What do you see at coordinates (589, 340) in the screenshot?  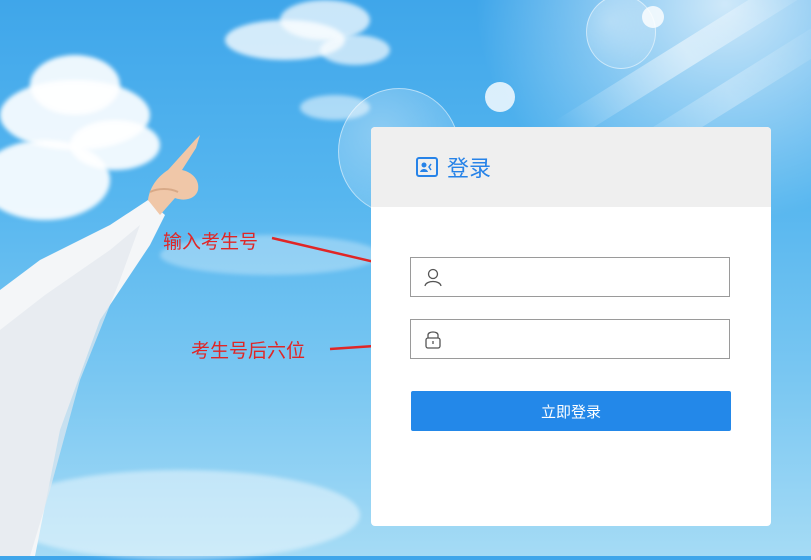 I see `password-input` at bounding box center [589, 340].